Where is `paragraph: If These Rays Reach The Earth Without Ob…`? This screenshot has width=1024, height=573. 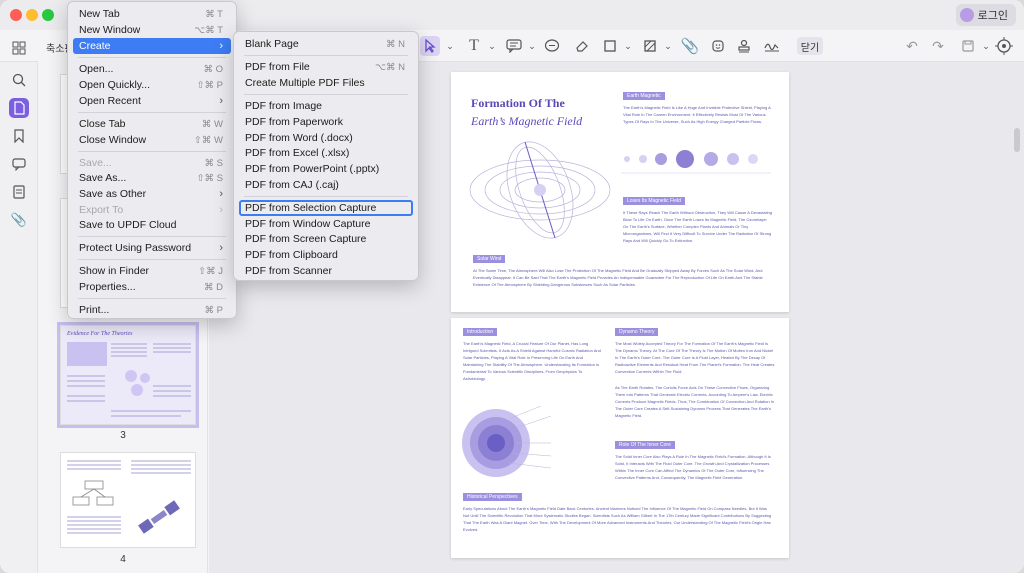
paragraph: If These Rays Reach The Earth Without Ob… is located at coordinates (697, 226).